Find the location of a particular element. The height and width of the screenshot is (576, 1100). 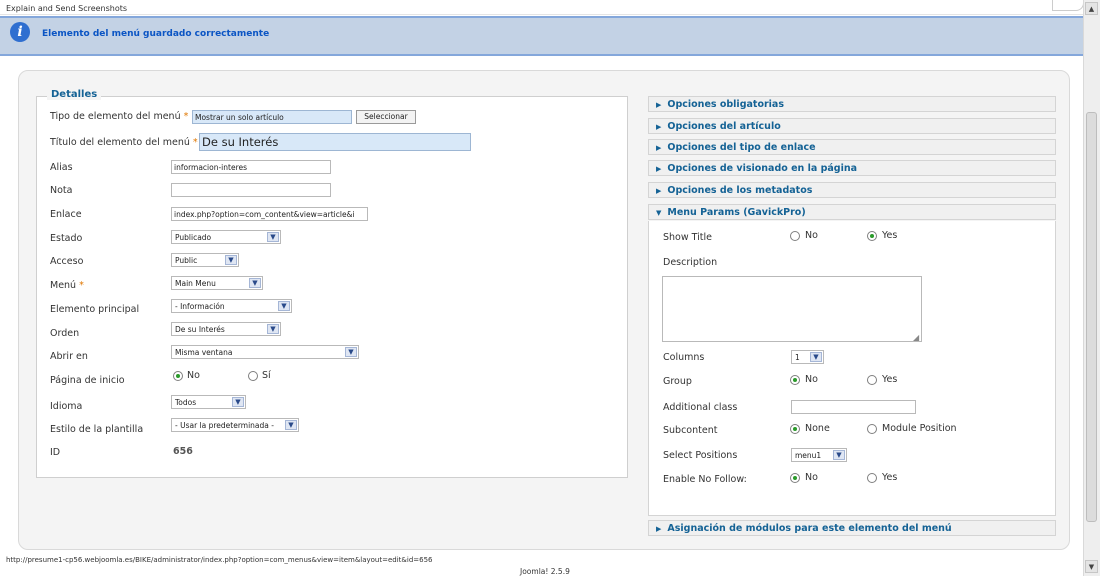

label-columns: Columns is located at coordinates (684, 357).